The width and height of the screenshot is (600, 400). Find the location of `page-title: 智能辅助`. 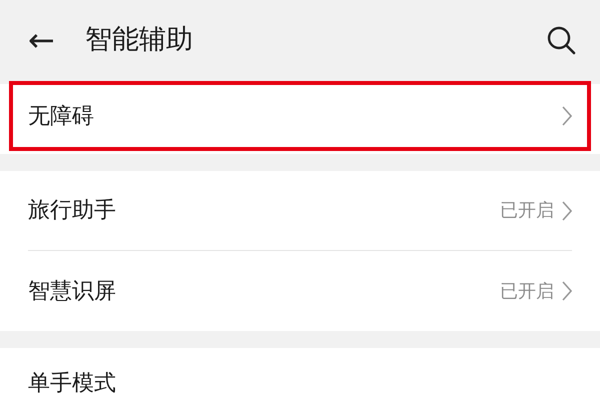

page-title: 智能辅助 is located at coordinates (139, 39).